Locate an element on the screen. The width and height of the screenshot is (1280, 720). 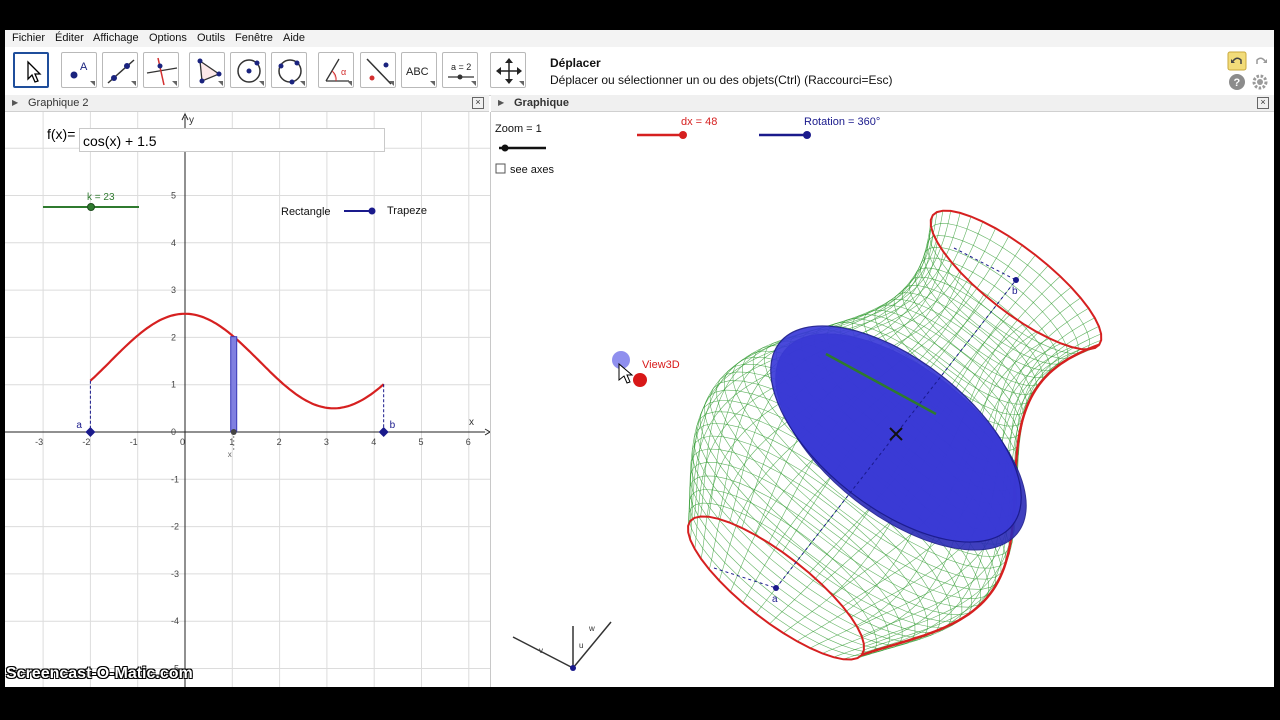
svg-text: α is located at coordinates (343, 72).